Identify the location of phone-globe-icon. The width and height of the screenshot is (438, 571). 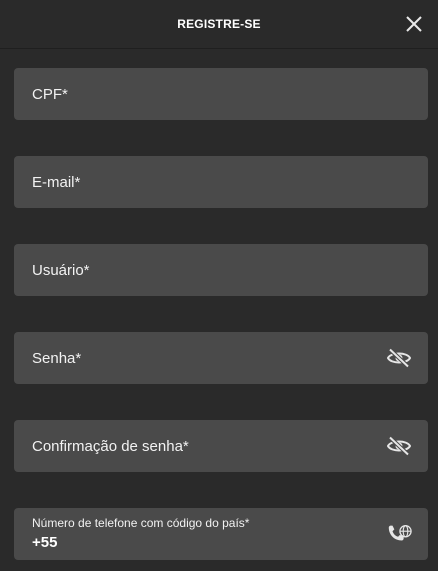
(400, 532).